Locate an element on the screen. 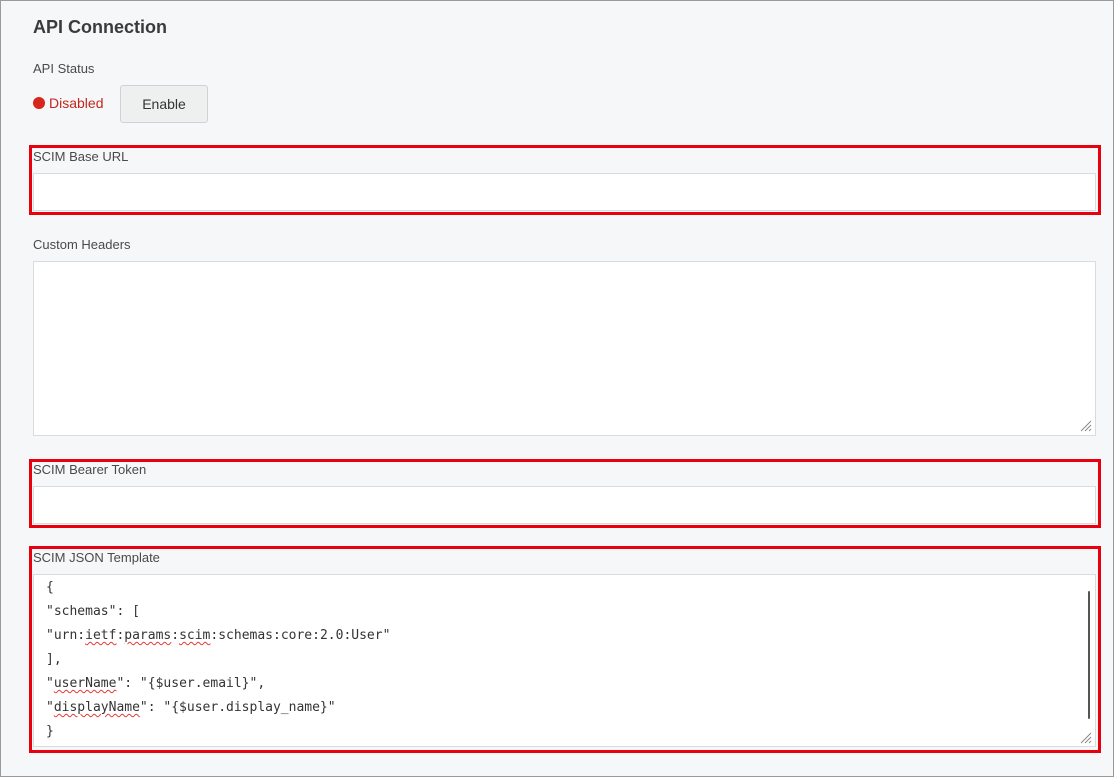 The width and height of the screenshot is (1114, 777). custom-headers-label: Custom Headers is located at coordinates (82, 244).